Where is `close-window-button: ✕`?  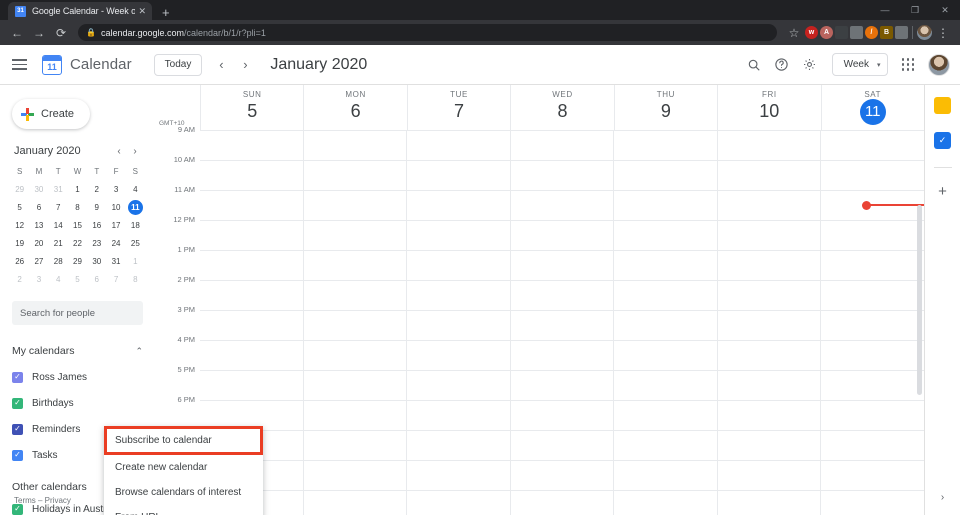 close-window-button: ✕ is located at coordinates (945, 10).